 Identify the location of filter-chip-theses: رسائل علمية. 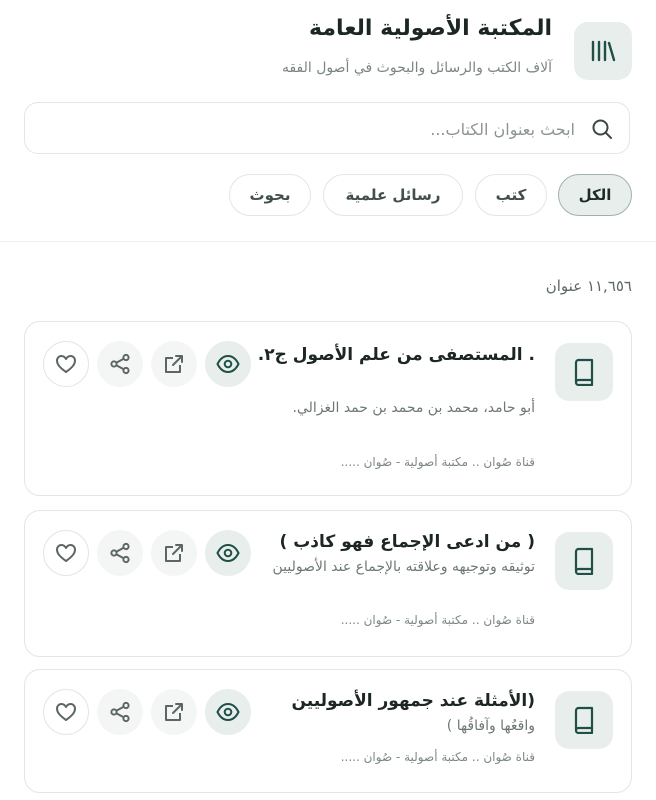
(393, 195).